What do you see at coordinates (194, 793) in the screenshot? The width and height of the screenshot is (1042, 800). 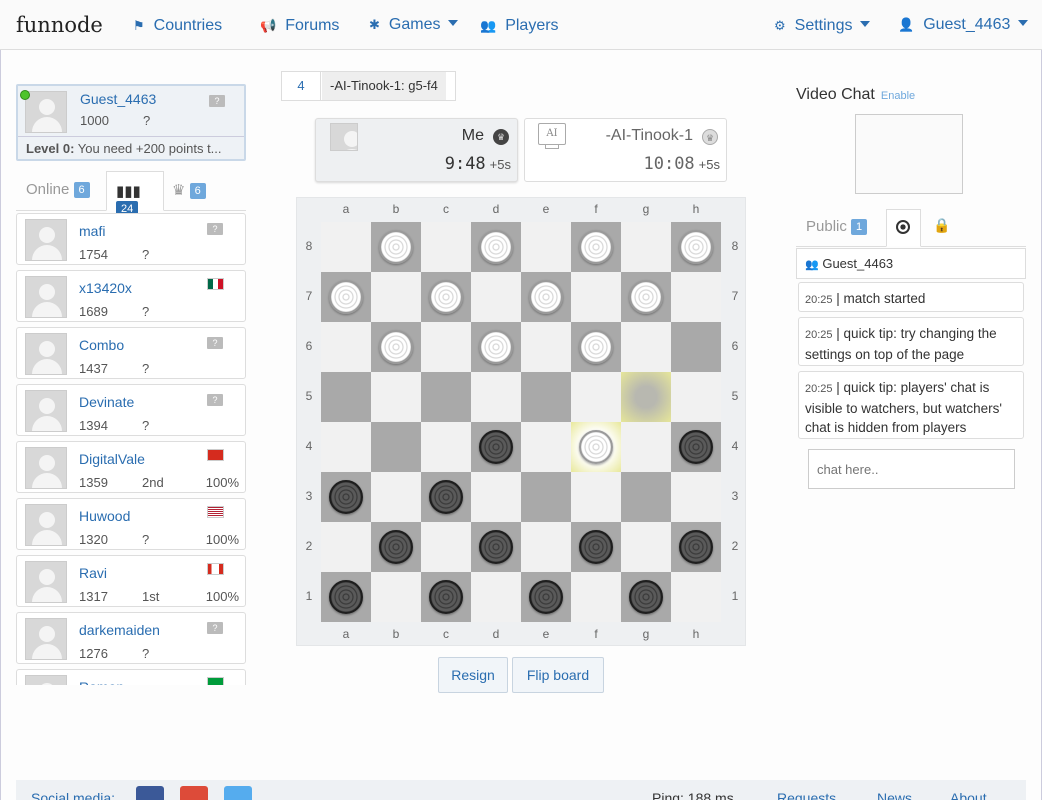 I see `google-plus-icon` at bounding box center [194, 793].